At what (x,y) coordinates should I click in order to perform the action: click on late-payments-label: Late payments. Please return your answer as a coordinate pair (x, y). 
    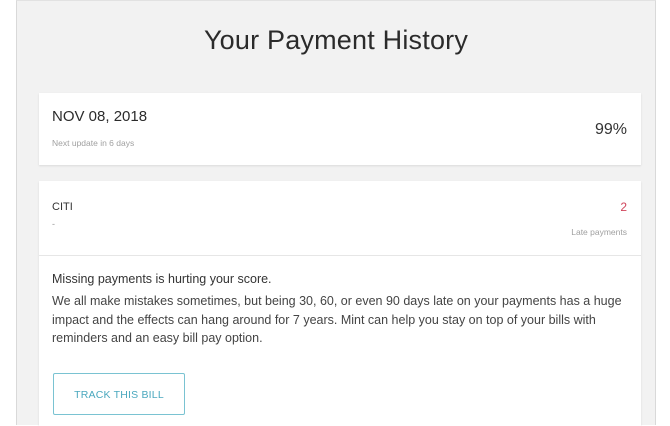
    Looking at the image, I should click on (599, 232).